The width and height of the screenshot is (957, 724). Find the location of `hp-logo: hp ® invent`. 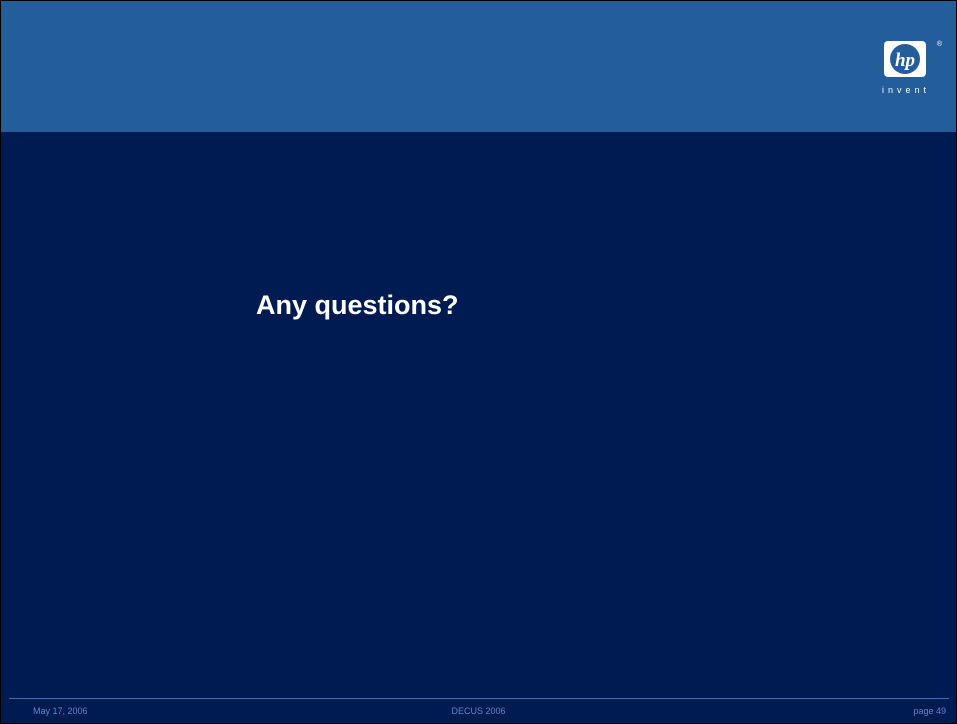

hp-logo: hp ® invent is located at coordinates (906, 71).